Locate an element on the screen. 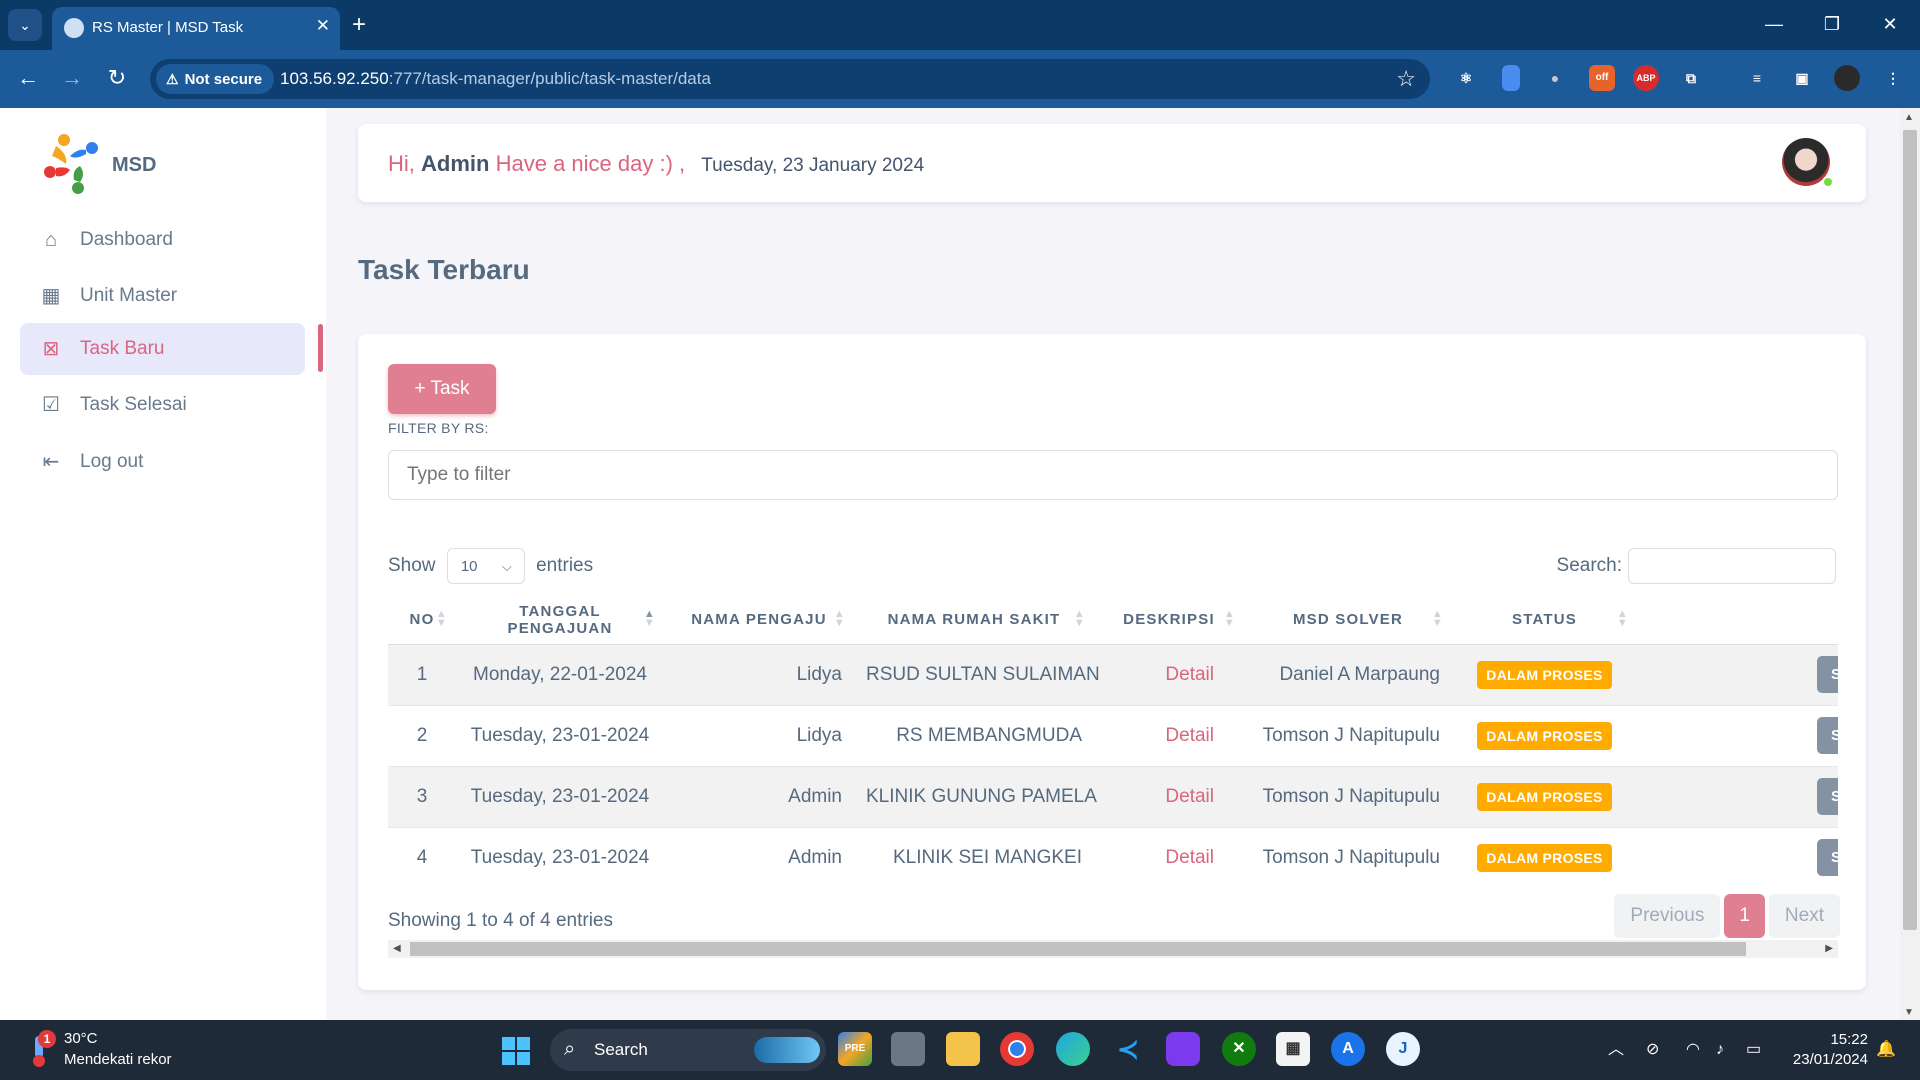 The width and height of the screenshot is (1920, 1080). scroll-up-icon: ▲ is located at coordinates (1909, 117).